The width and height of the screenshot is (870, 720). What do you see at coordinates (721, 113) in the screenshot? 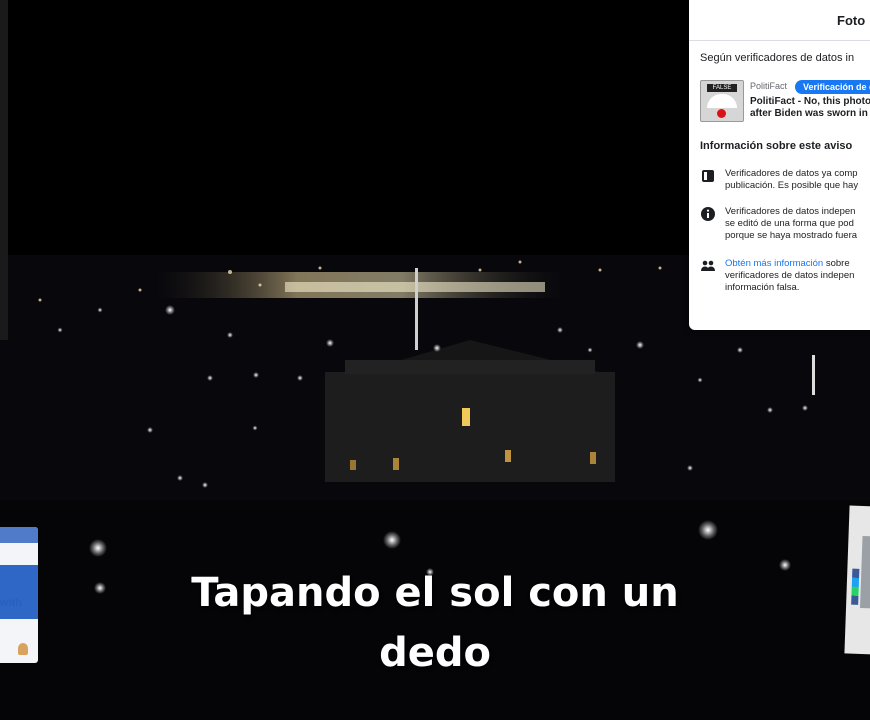
I see `meter-needle-icon` at bounding box center [721, 113].